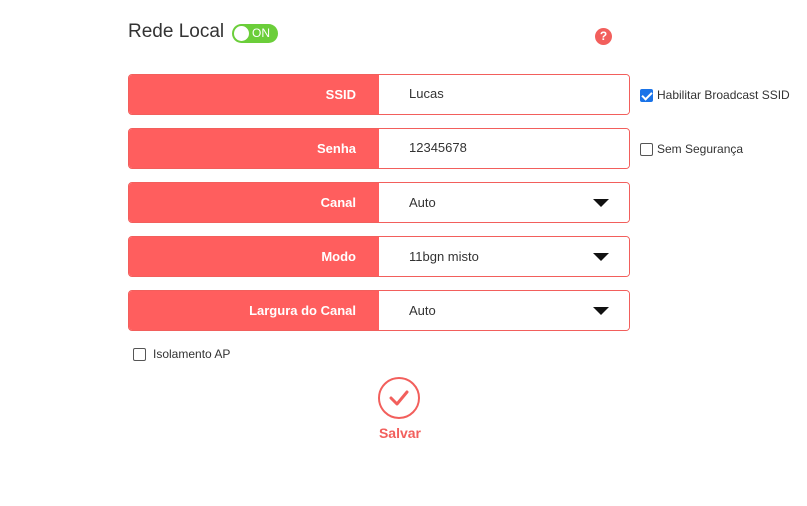  What do you see at coordinates (261, 33) in the screenshot?
I see `toggle-label: ON` at bounding box center [261, 33].